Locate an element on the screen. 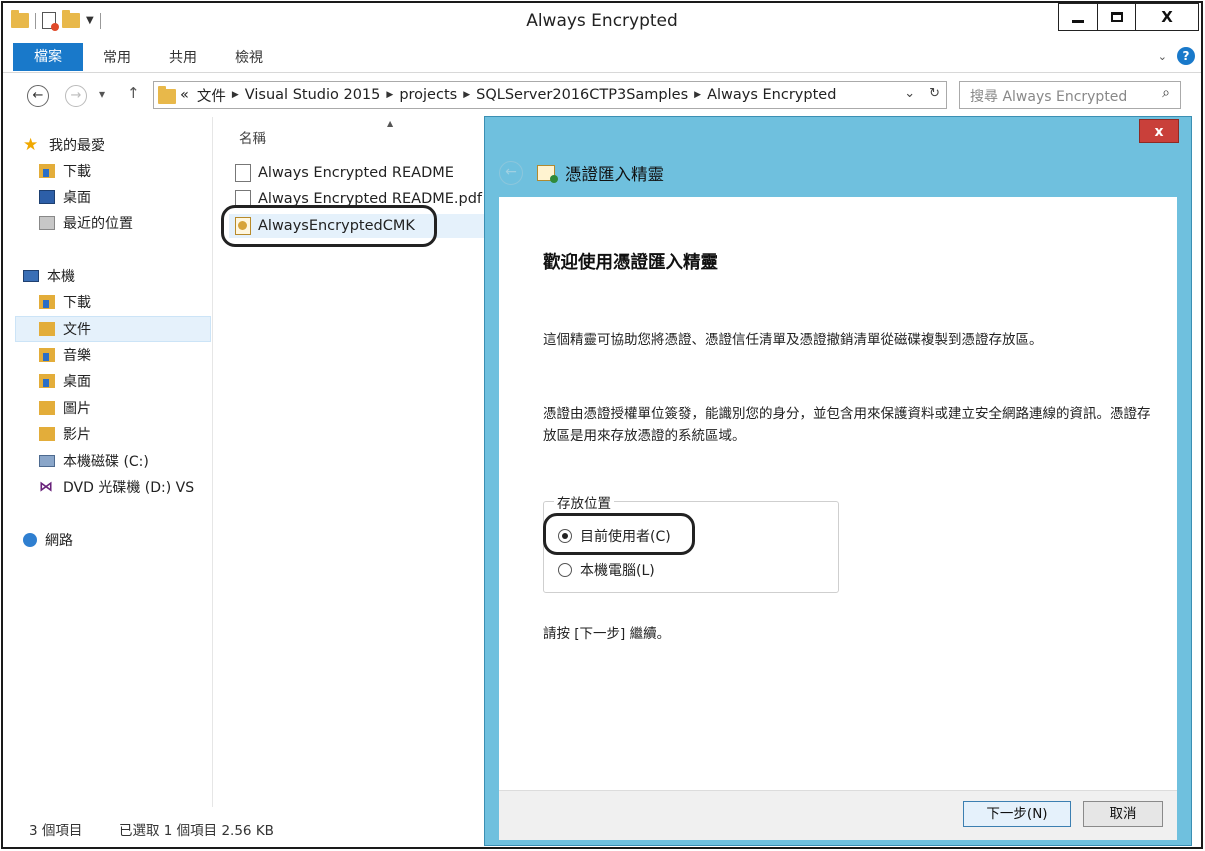 Image resolution: width=1205 pixels, height=851 pixels. forward-button: → is located at coordinates (76, 96).